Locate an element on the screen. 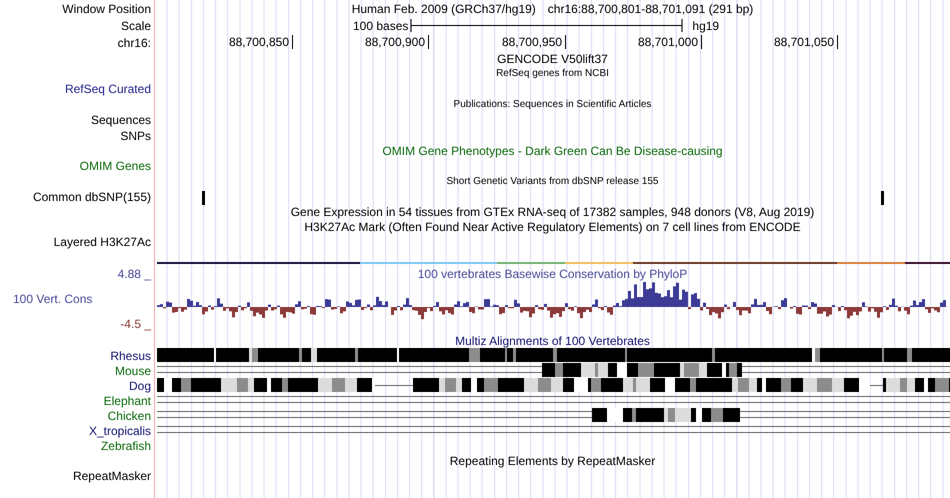  species-label: Elephant is located at coordinates (127, 401).